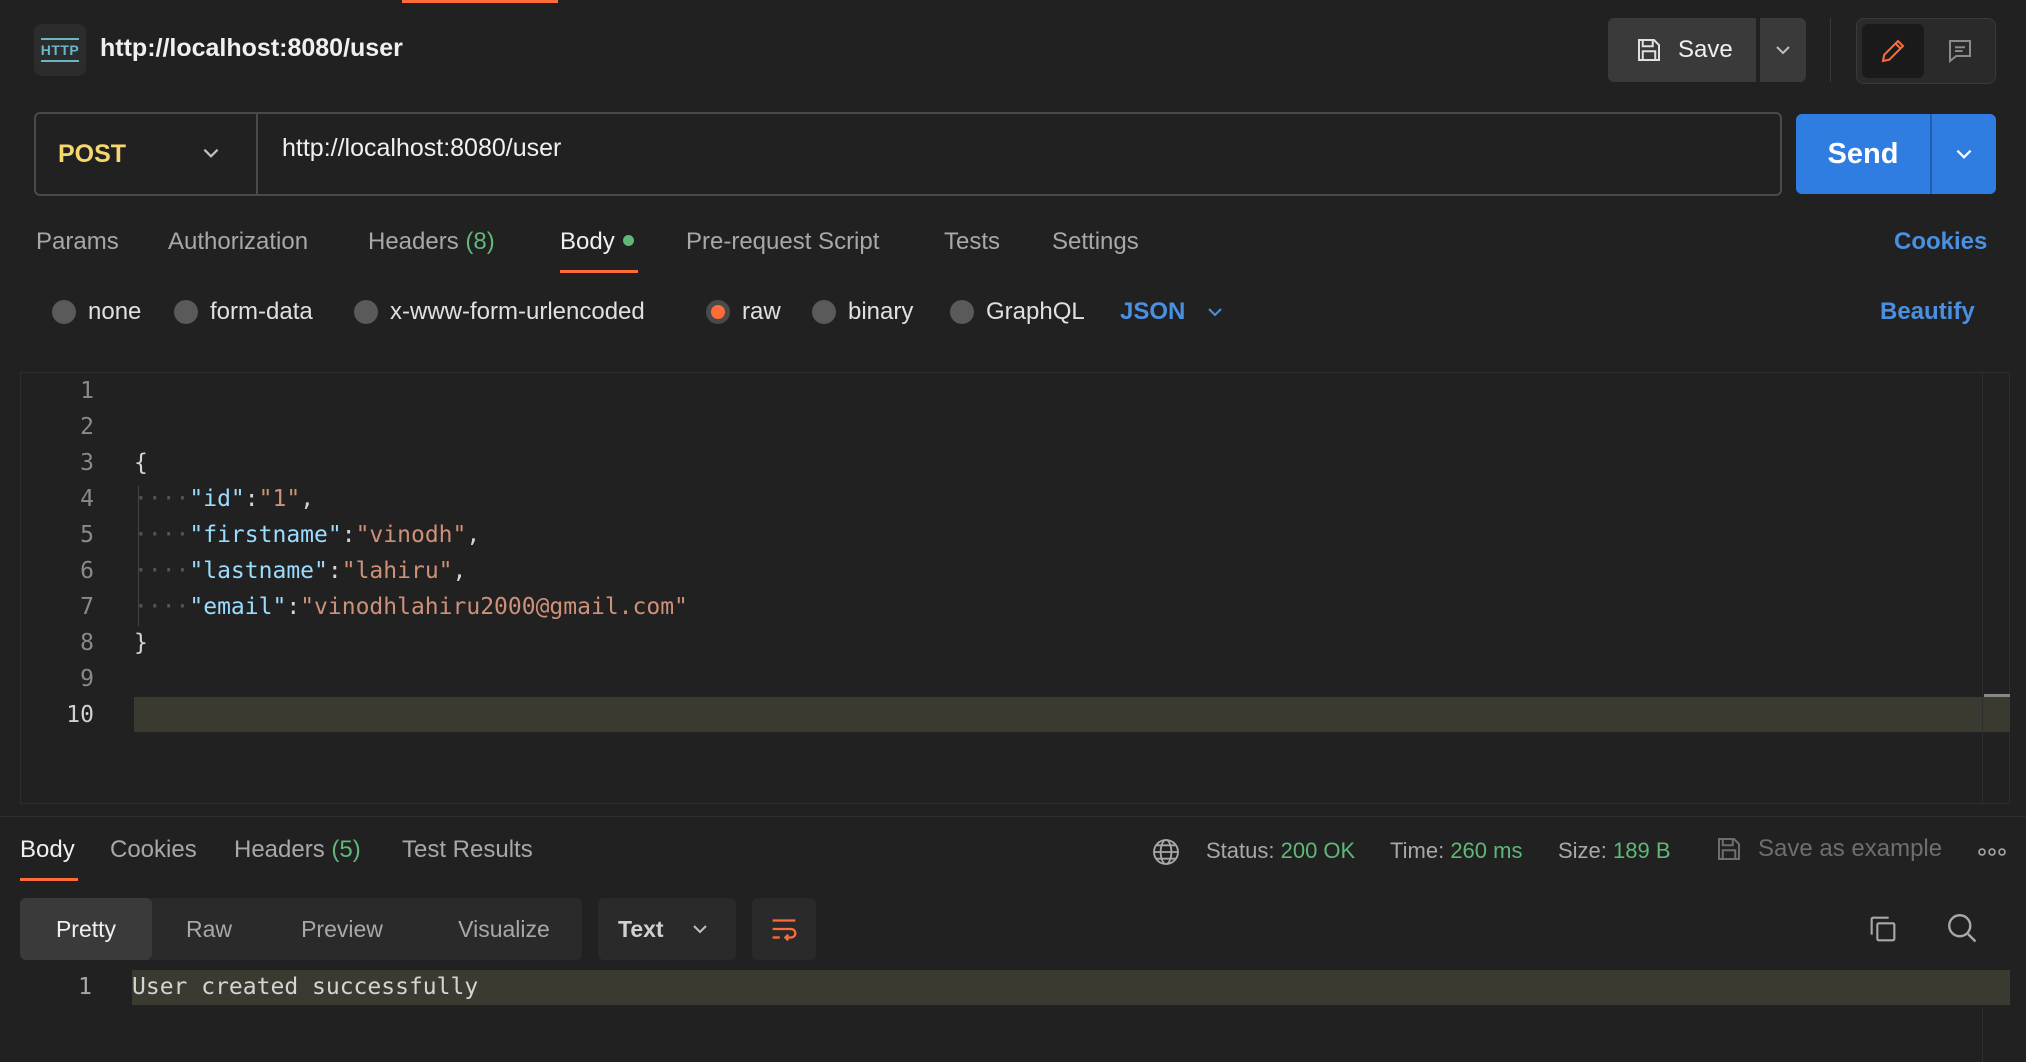  I want to click on json-value: "vinodh", so click(411, 535).